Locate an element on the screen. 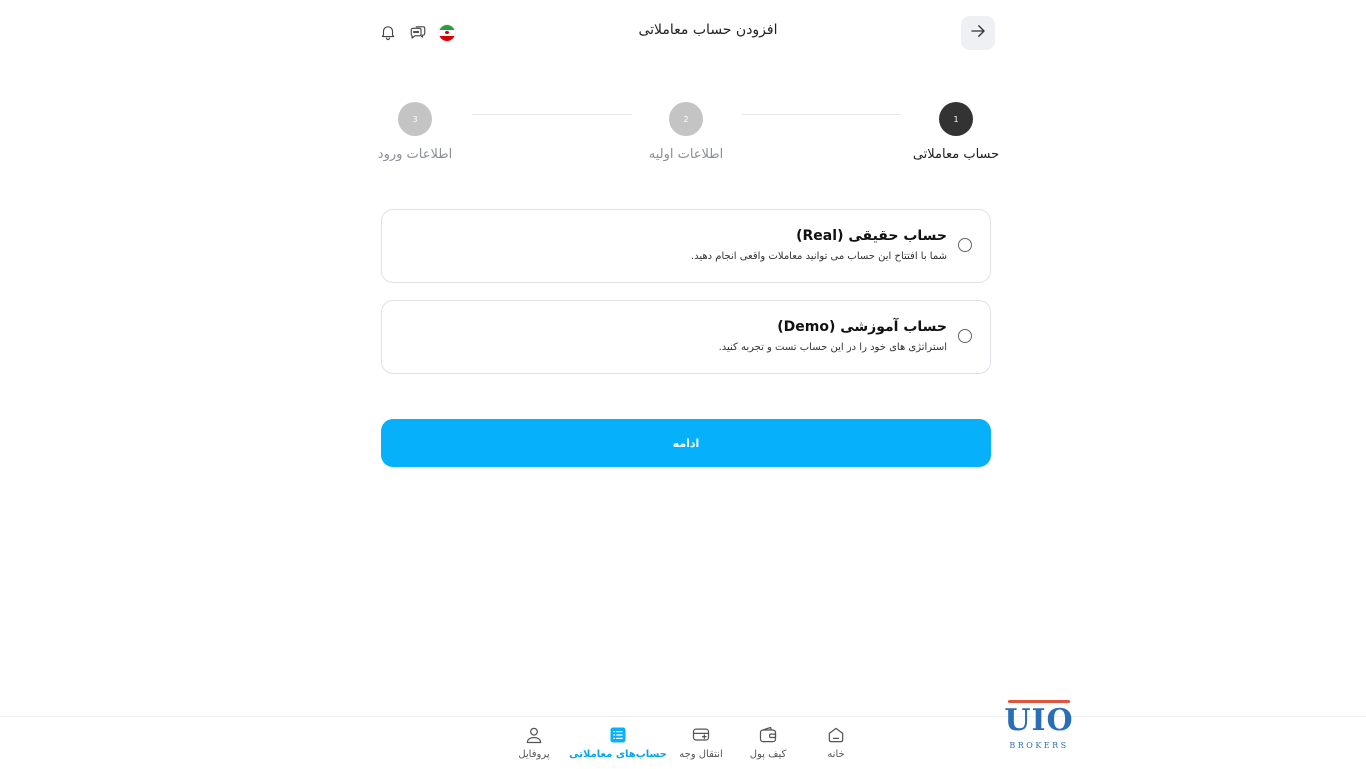 The height and width of the screenshot is (769, 1366). back-button is located at coordinates (978, 33).